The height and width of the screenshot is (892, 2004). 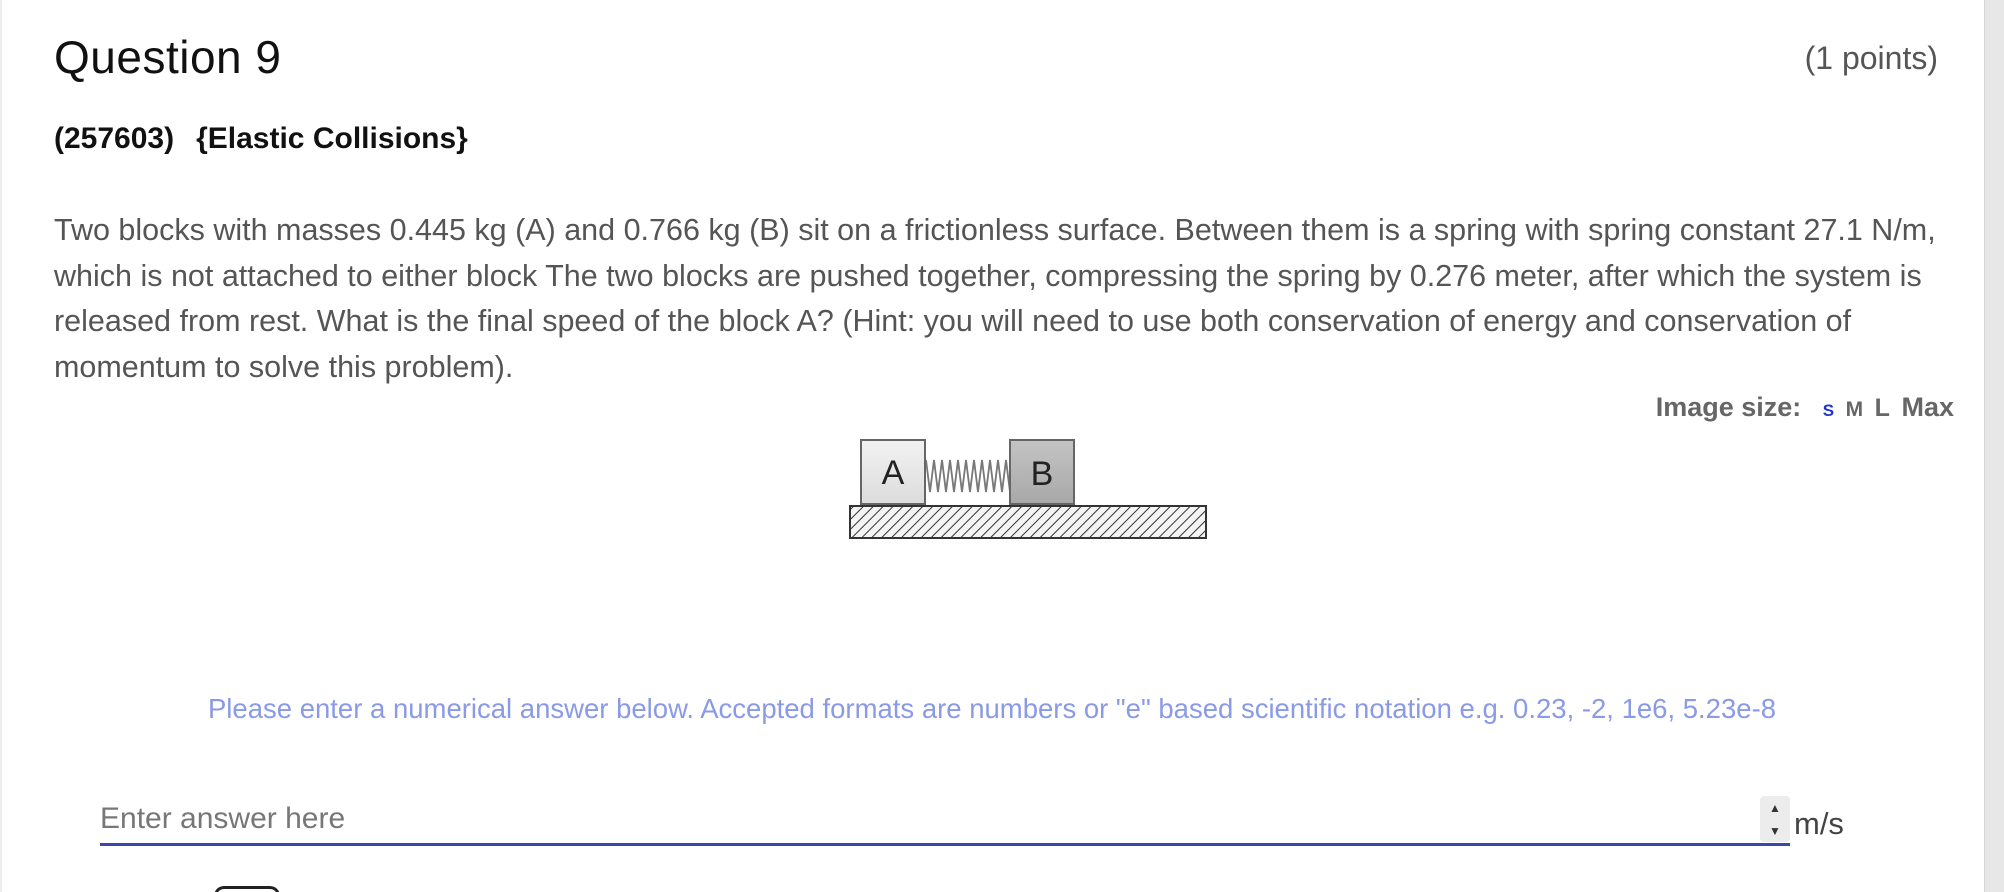 I want to click on answer-field: ▲ ▼, so click(x=945, y=821).